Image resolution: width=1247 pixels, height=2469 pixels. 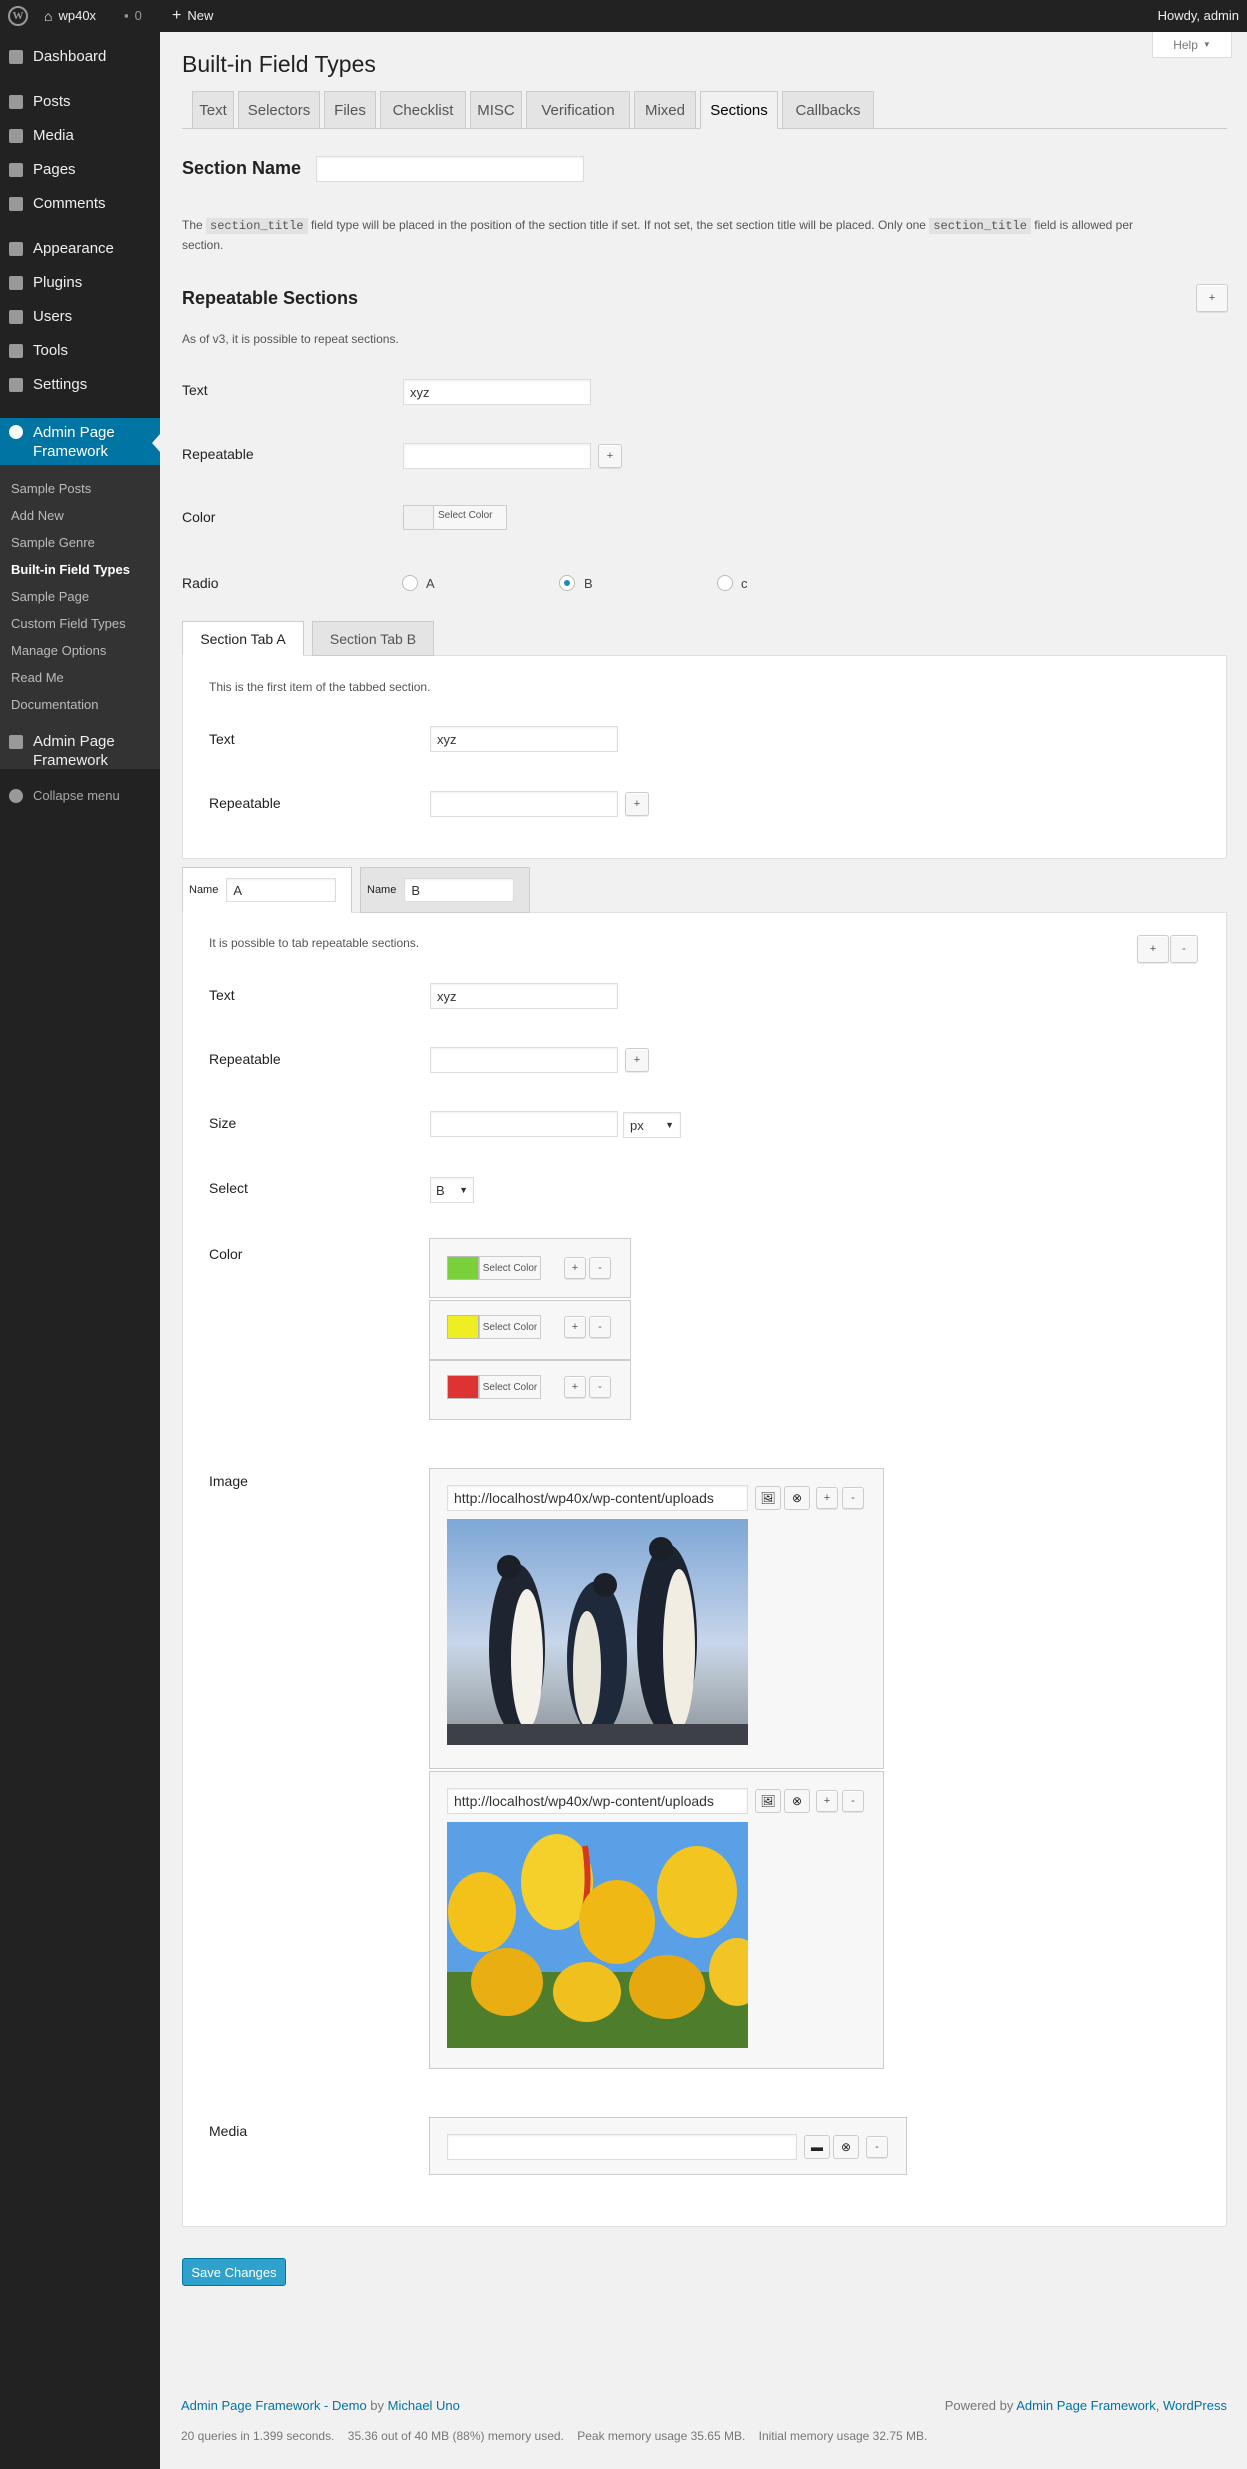 What do you see at coordinates (80, 384) in the screenshot?
I see `sidebar-item-settings: Settings` at bounding box center [80, 384].